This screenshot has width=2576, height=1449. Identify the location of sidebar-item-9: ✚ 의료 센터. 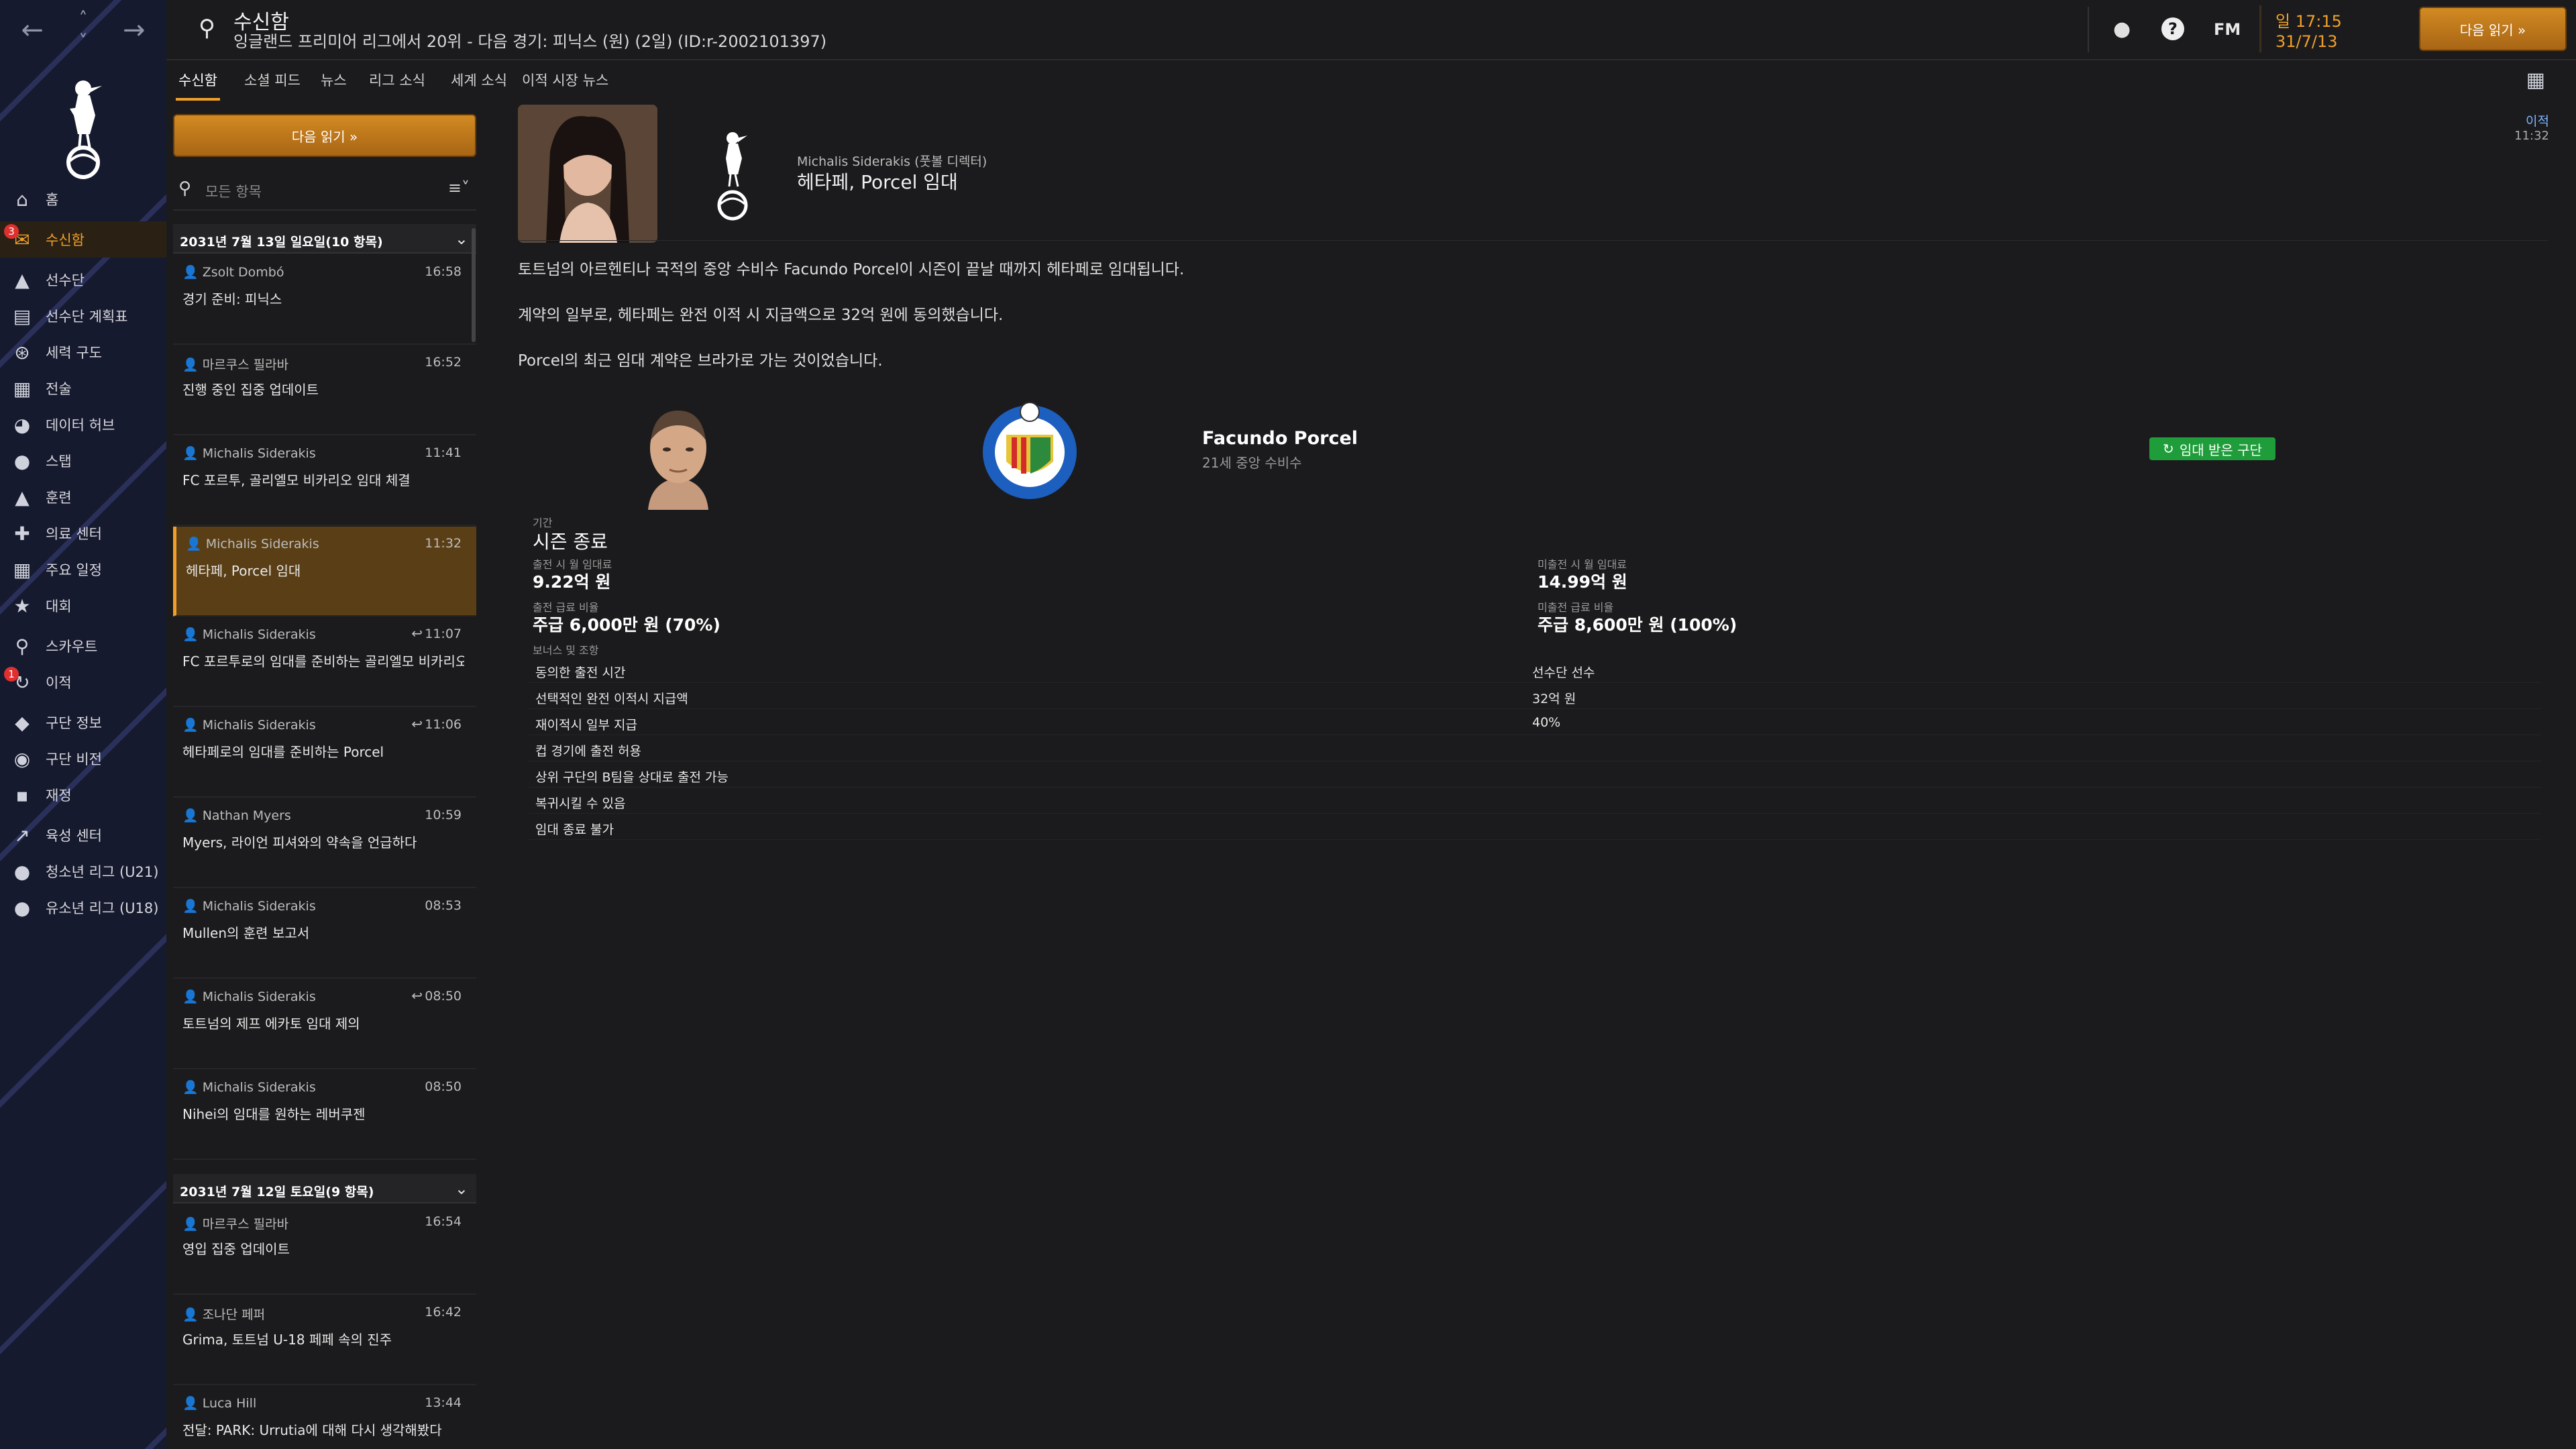
(83, 533).